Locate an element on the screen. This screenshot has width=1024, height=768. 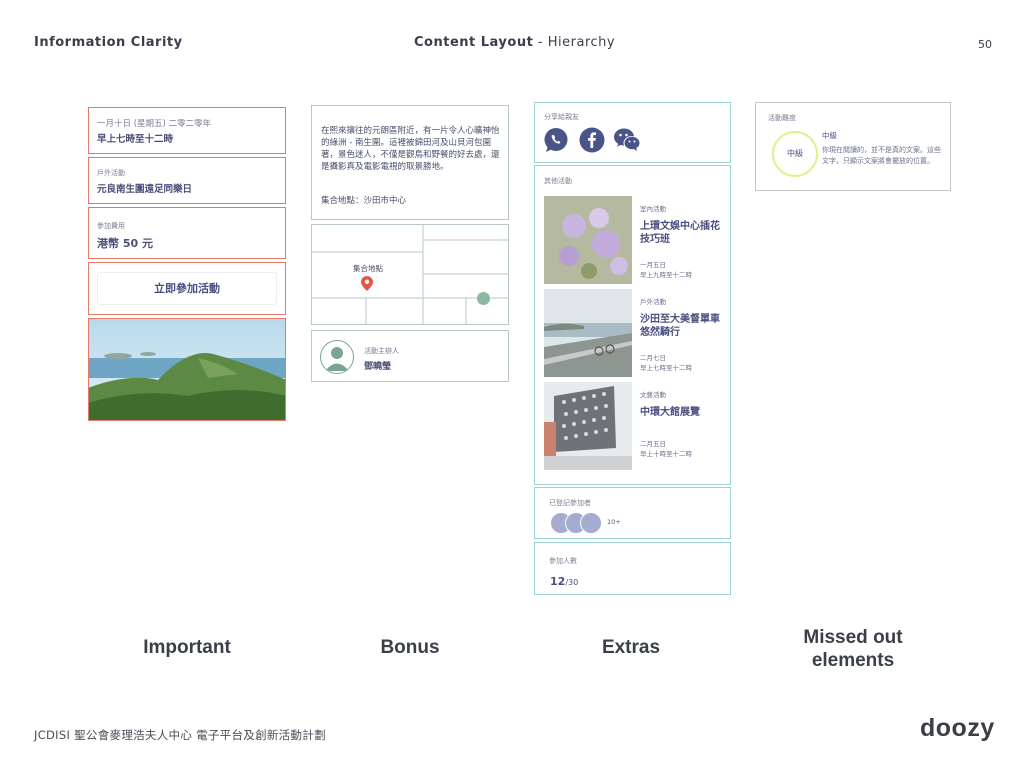
join-card: 立即參加活動 is located at coordinates (187, 288).